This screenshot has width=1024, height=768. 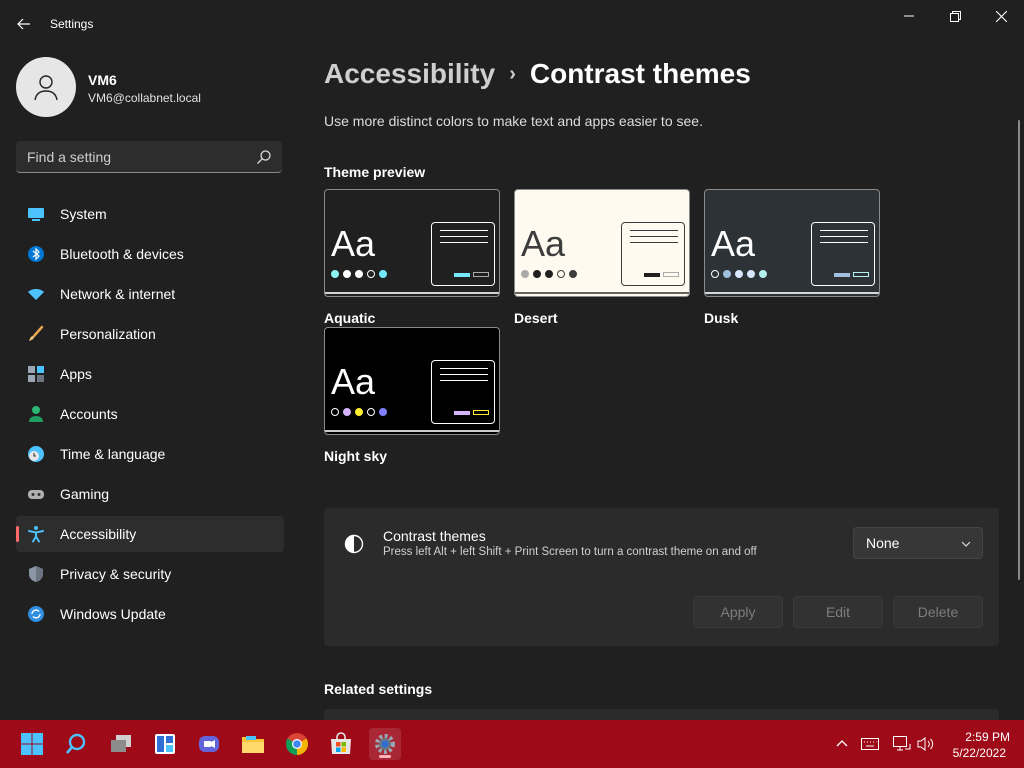 I want to click on title-bar: Settings, so click(x=512, y=24).